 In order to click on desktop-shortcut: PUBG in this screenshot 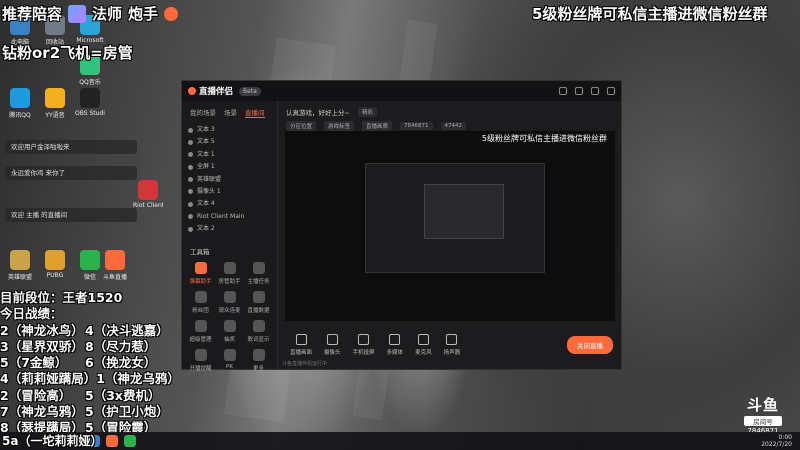, I will do `click(55, 264)`.